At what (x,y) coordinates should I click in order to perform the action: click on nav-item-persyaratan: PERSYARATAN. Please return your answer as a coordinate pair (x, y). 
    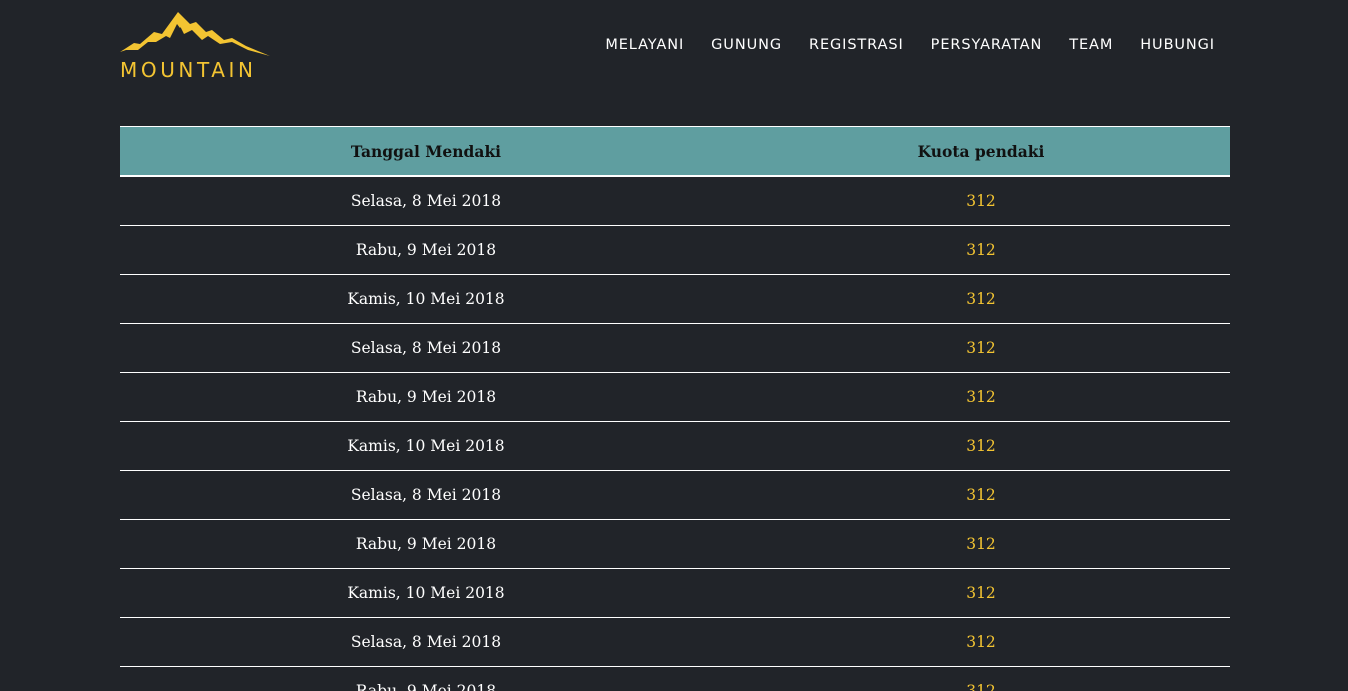
    Looking at the image, I should click on (987, 45).